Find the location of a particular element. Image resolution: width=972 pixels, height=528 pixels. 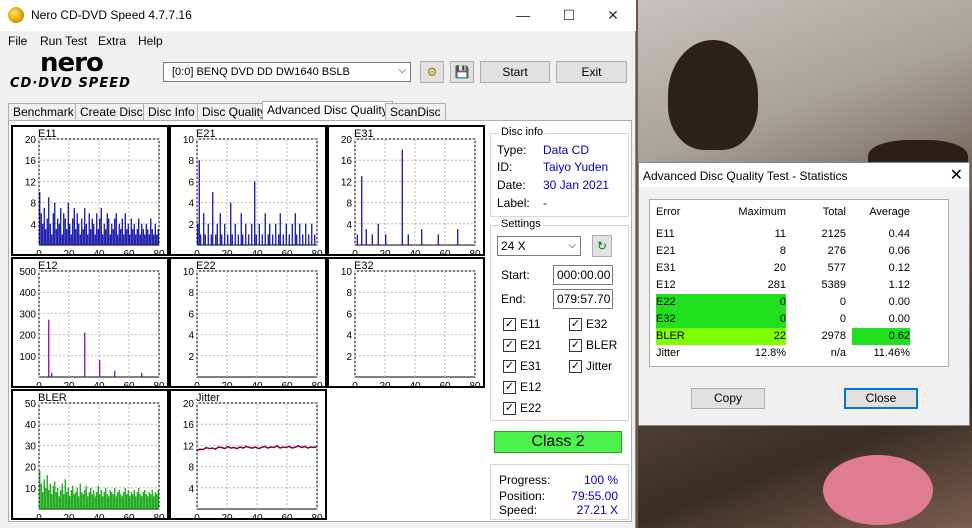

menu-help: Help is located at coordinates (150, 41).